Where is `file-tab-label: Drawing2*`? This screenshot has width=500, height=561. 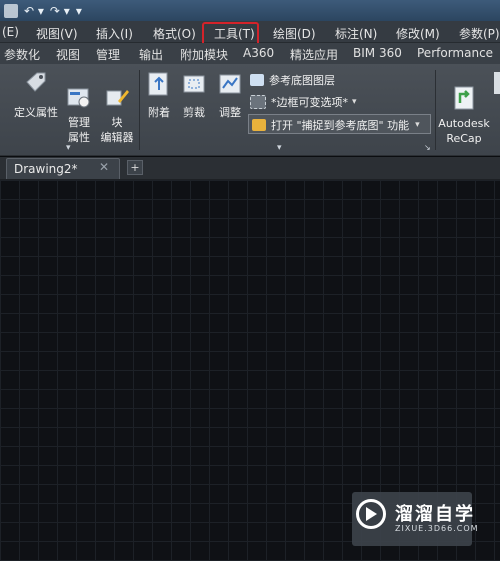 file-tab-label: Drawing2* is located at coordinates (46, 169).